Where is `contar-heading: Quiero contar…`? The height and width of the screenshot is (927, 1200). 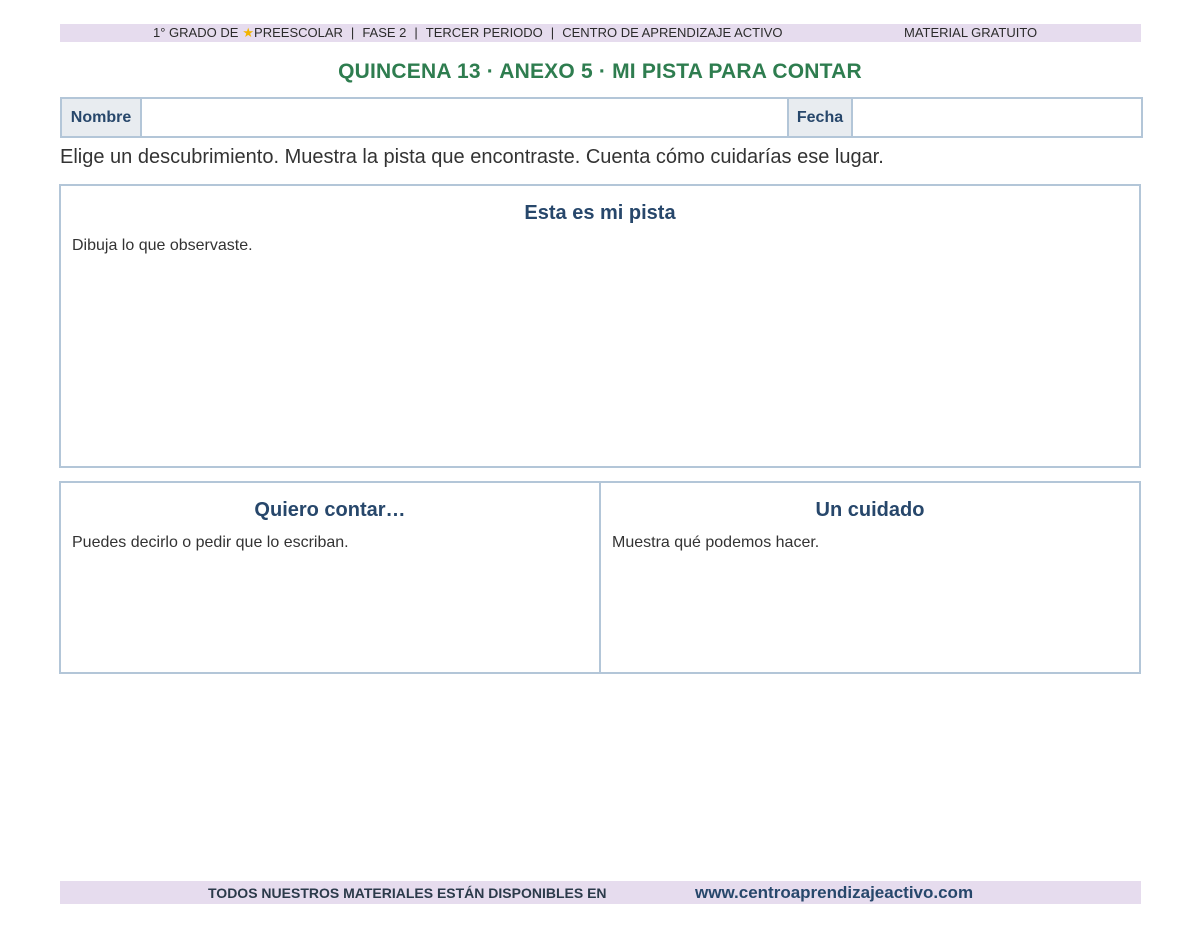 contar-heading: Quiero contar… is located at coordinates (330, 510).